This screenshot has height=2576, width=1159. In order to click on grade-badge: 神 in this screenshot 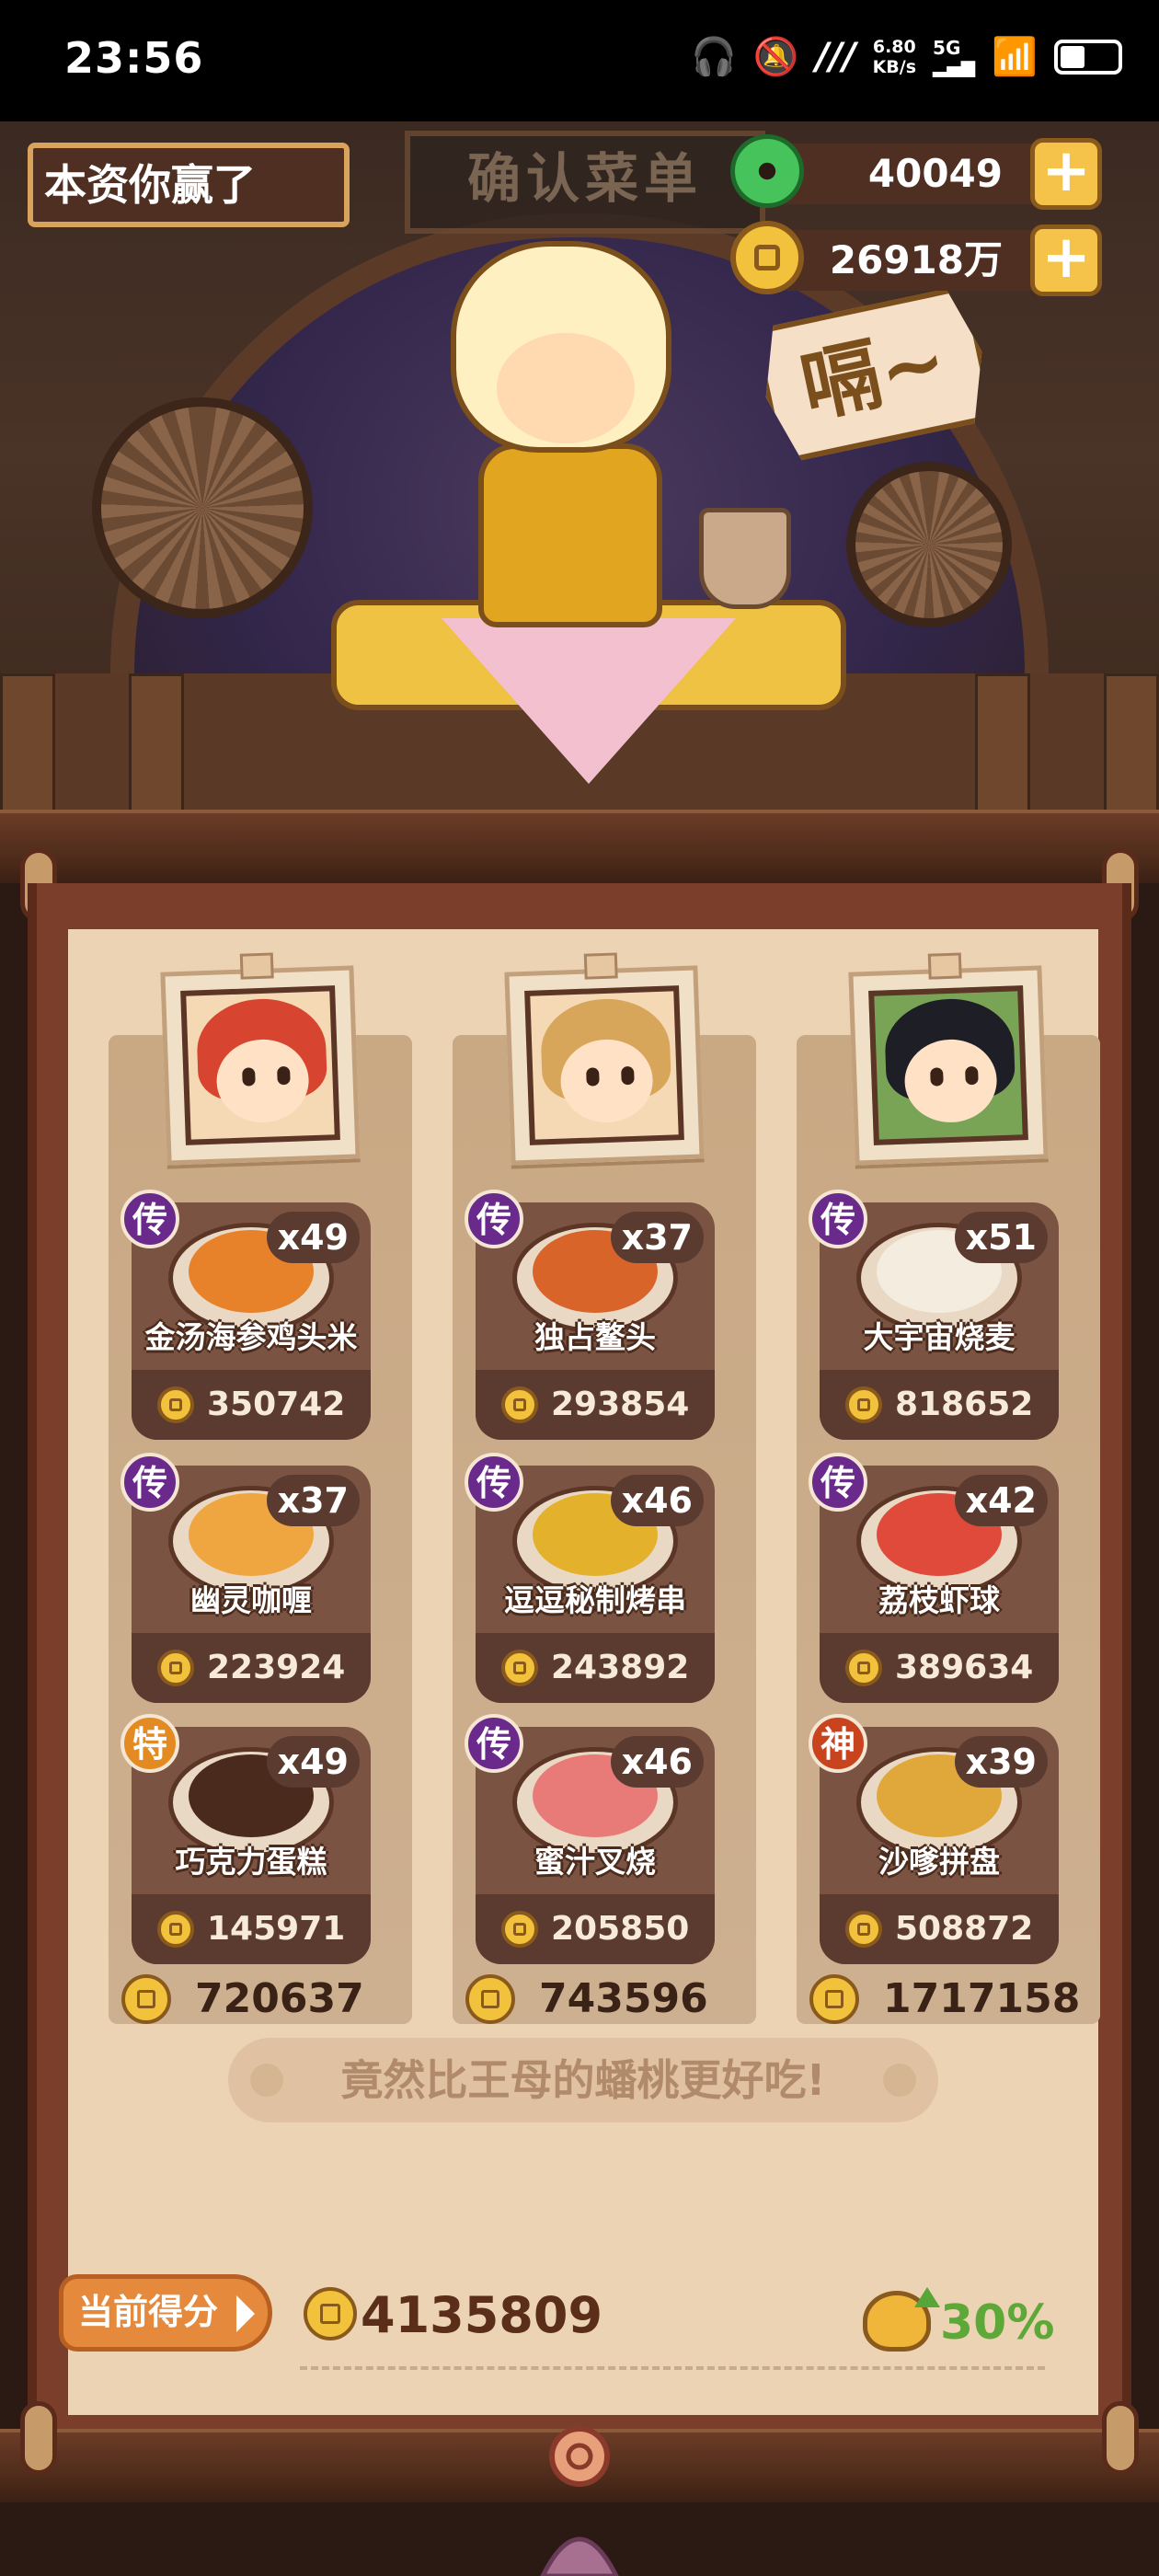, I will do `click(838, 1743)`.